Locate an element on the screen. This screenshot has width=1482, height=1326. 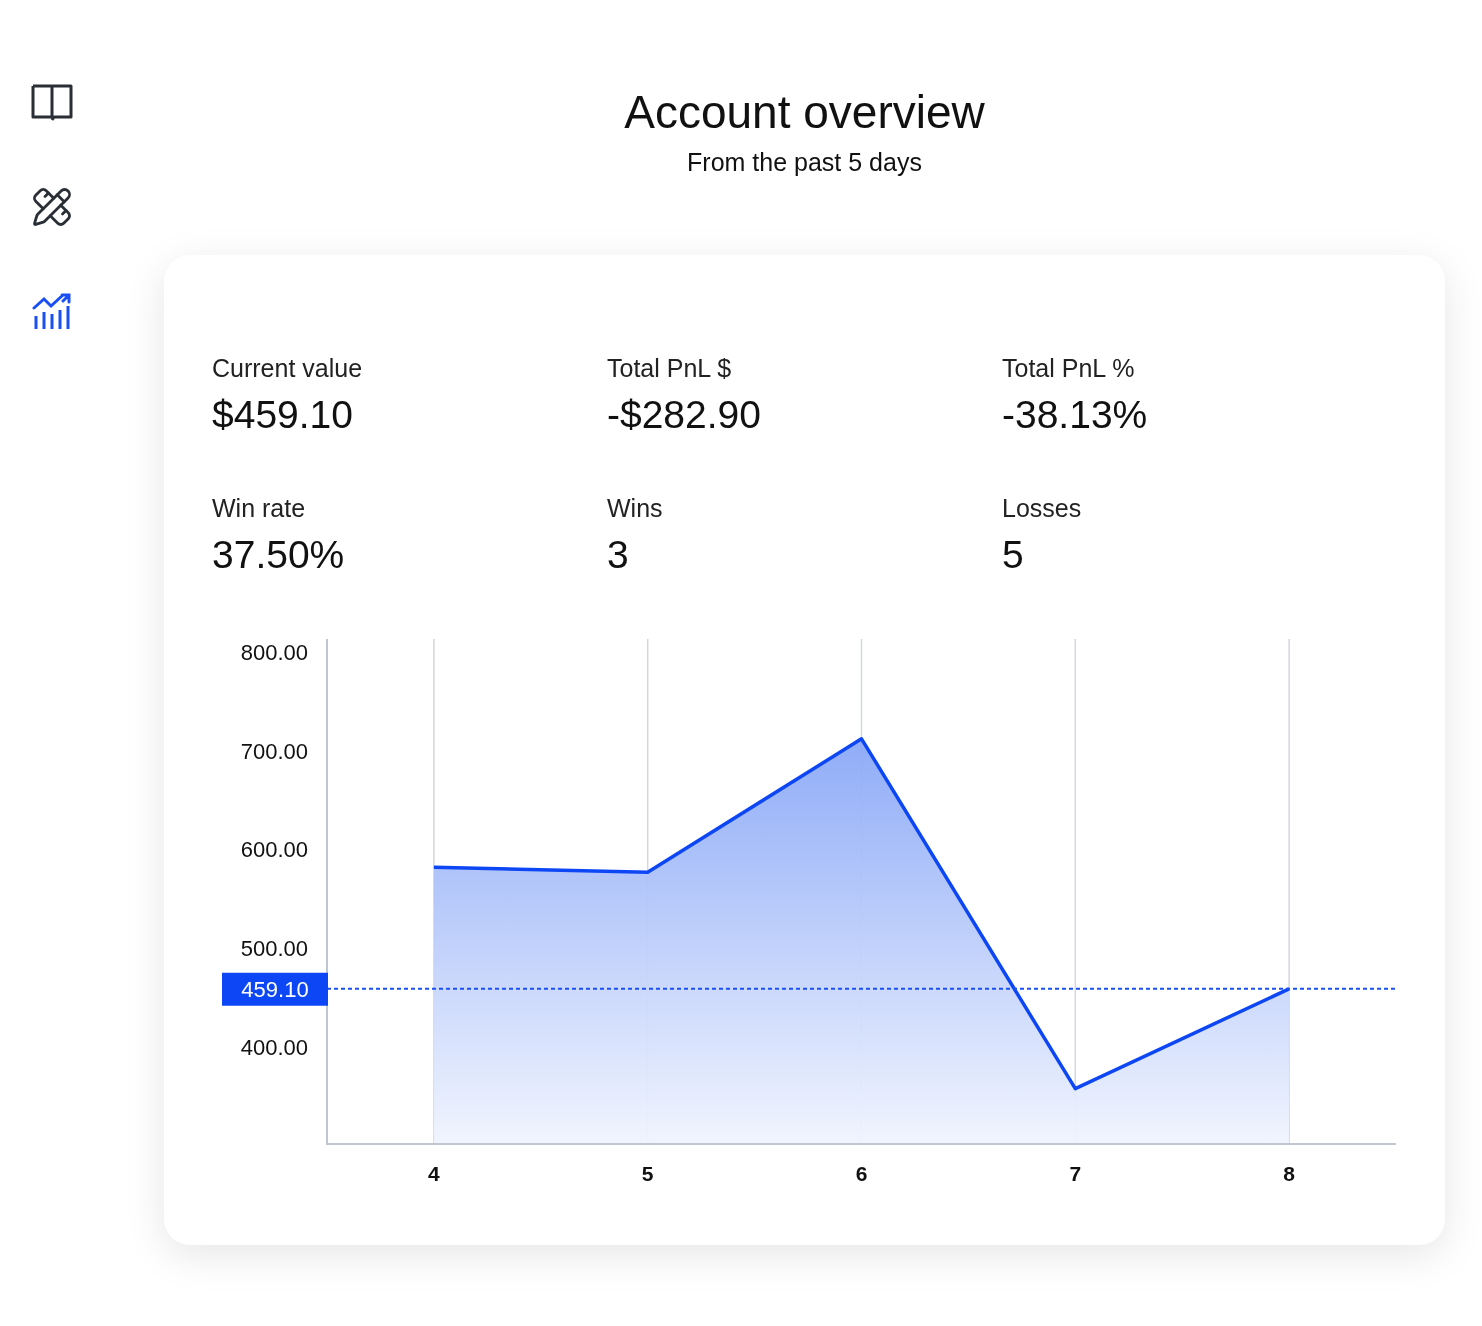
x-tick-label: 4 is located at coordinates (434, 1173).